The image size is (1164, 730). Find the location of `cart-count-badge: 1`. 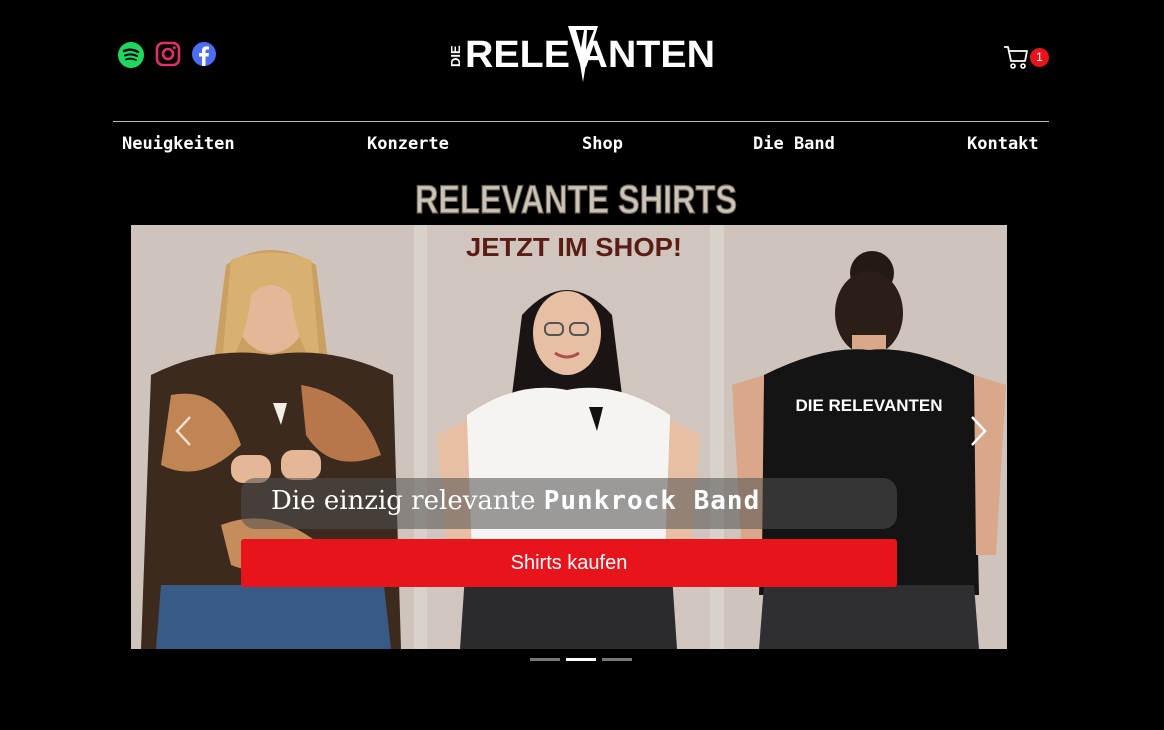

cart-count-badge: 1 is located at coordinates (1039, 57).